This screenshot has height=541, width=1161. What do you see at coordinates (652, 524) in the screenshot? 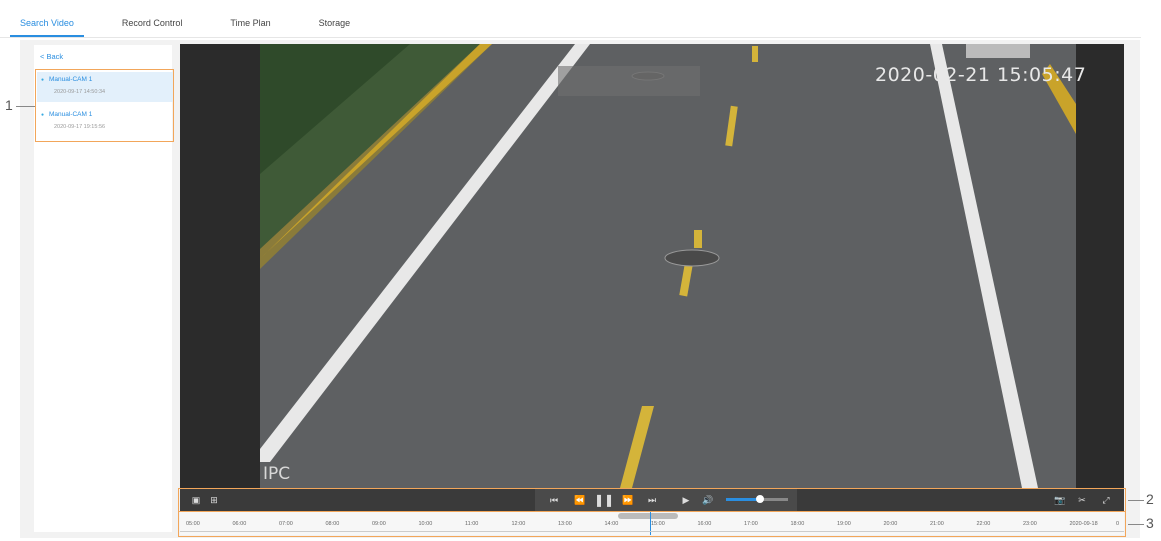
I see `callout-3-highlight` at bounding box center [652, 524].